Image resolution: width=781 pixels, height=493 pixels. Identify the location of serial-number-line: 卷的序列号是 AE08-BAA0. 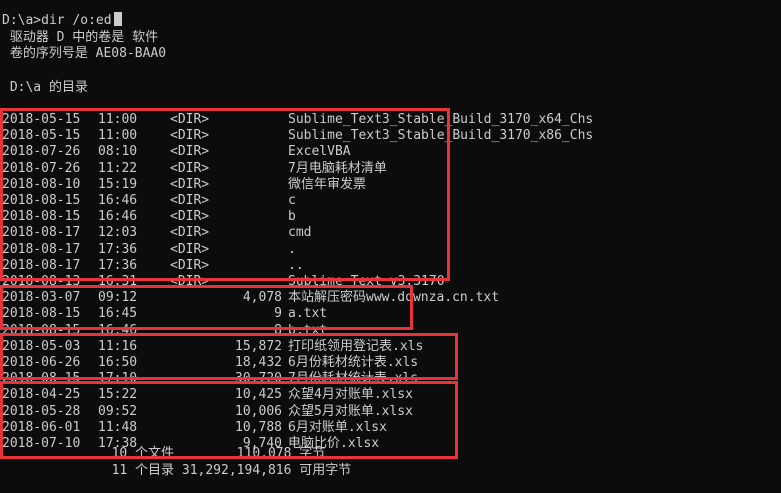
(84, 53).